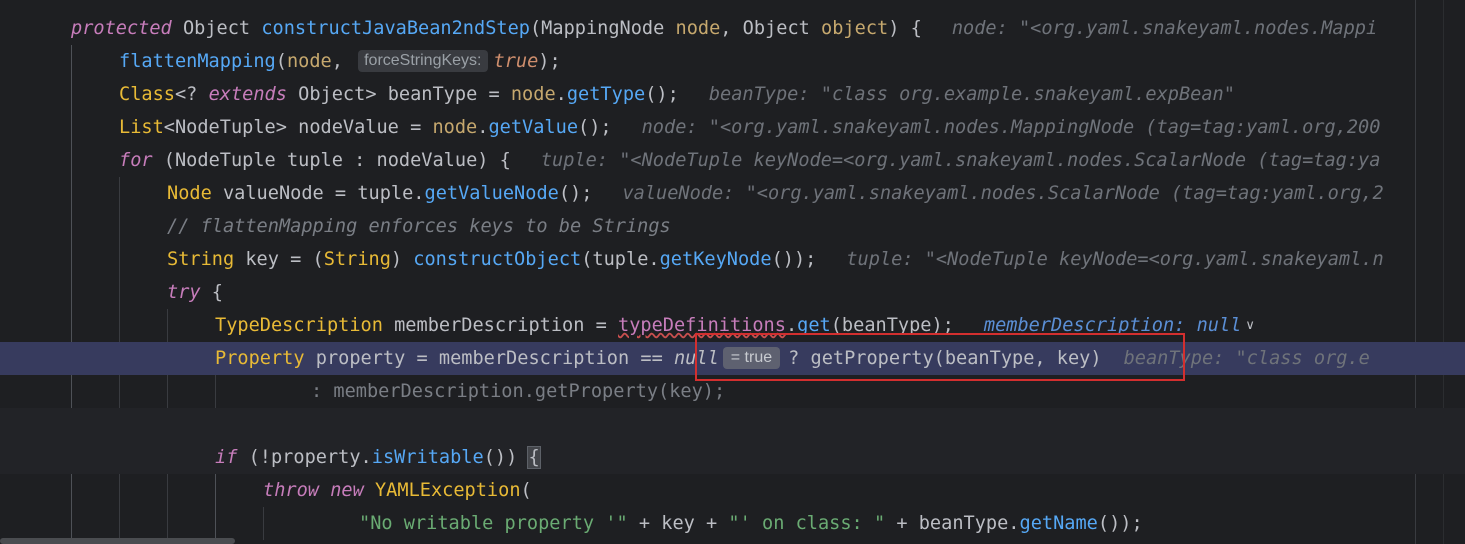  I want to click on code-token: protected, so click(121, 28).